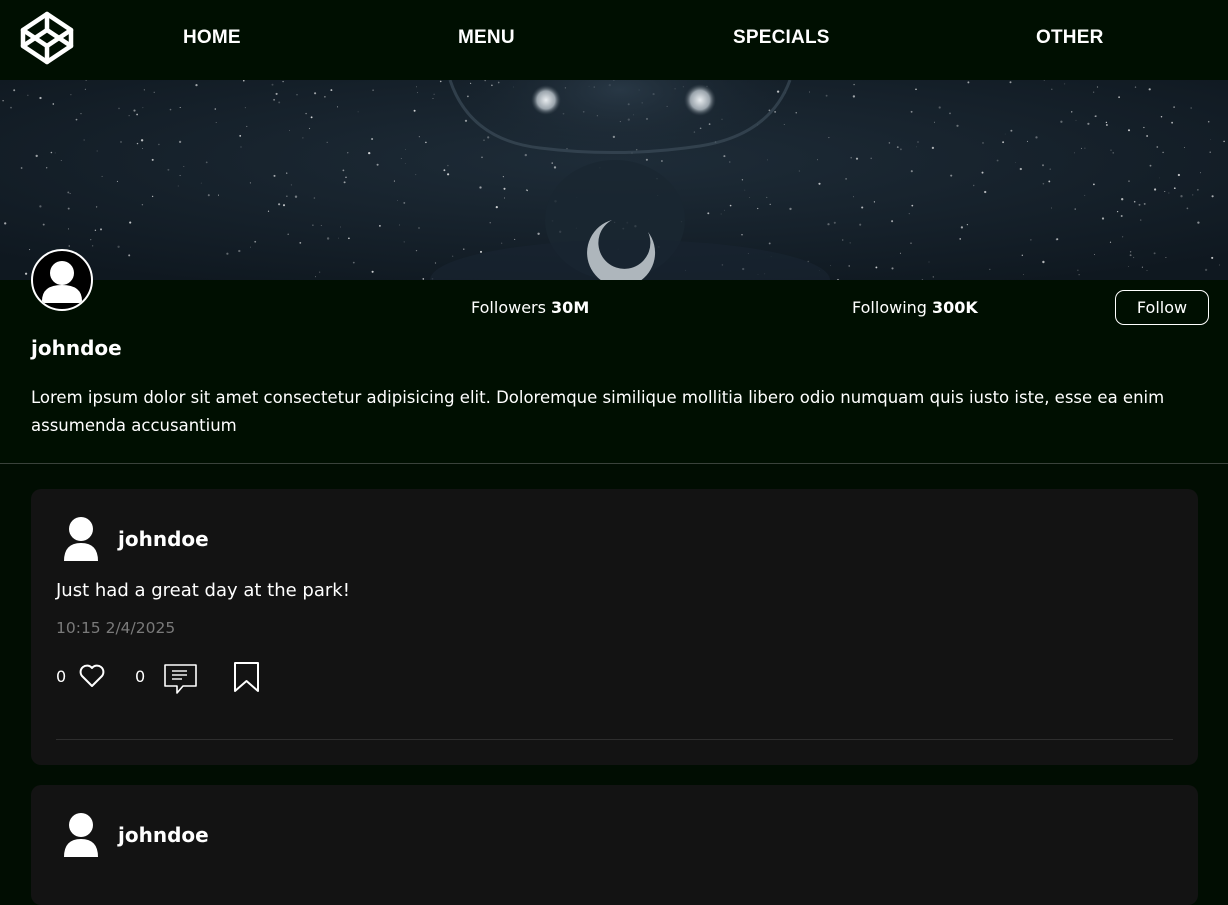  Describe the element at coordinates (116, 628) in the screenshot. I see `post-timestamp: 10:15 2/4/2025` at that location.